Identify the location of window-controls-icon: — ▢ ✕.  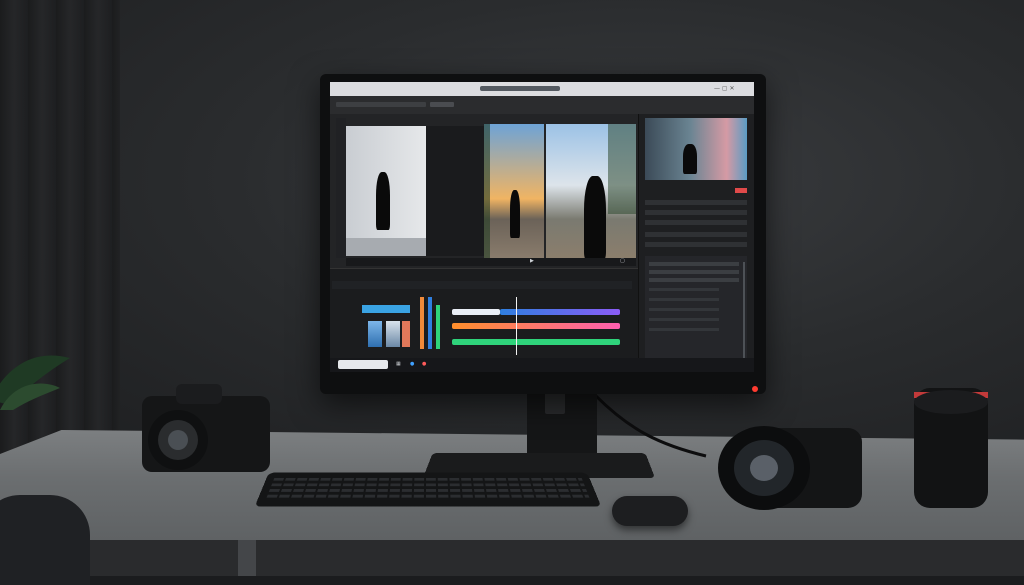
(724, 88).